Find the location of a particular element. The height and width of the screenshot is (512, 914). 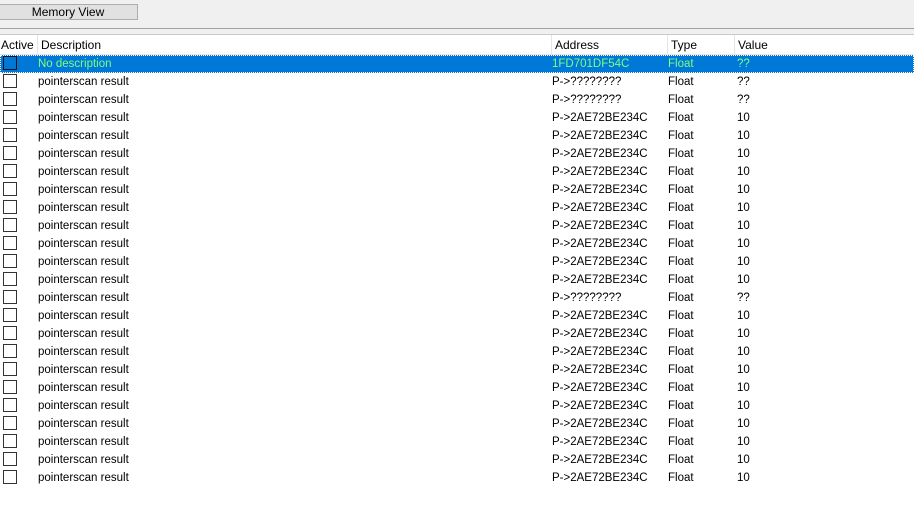

column-header-description: Description is located at coordinates (295, 45).